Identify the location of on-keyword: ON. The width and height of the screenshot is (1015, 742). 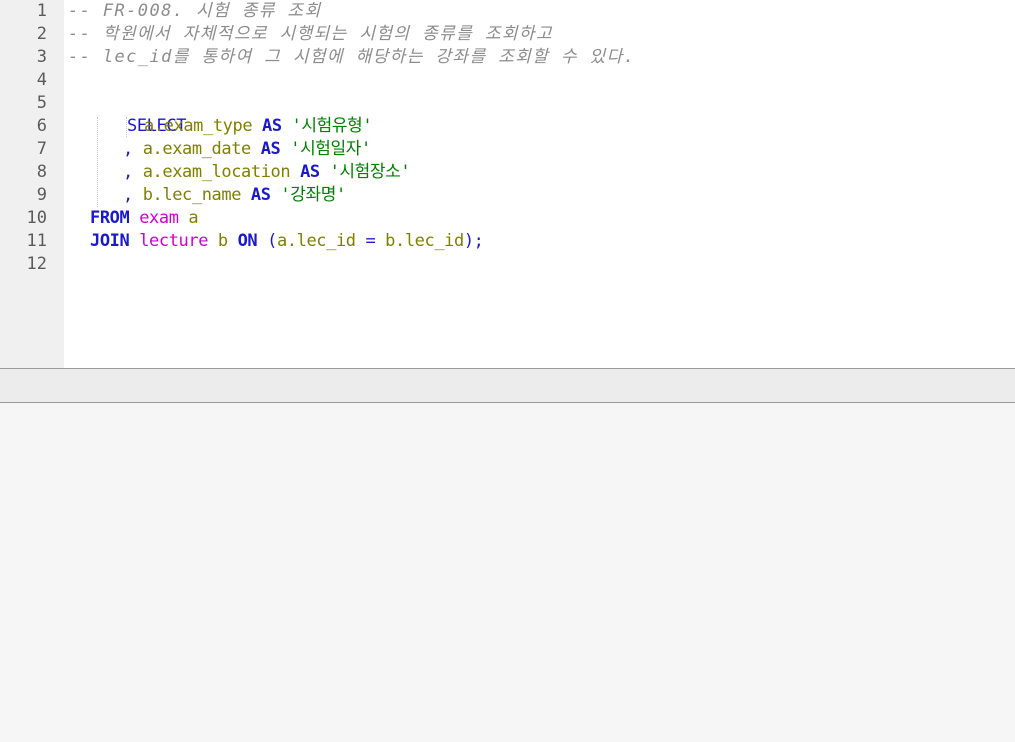
(247, 241).